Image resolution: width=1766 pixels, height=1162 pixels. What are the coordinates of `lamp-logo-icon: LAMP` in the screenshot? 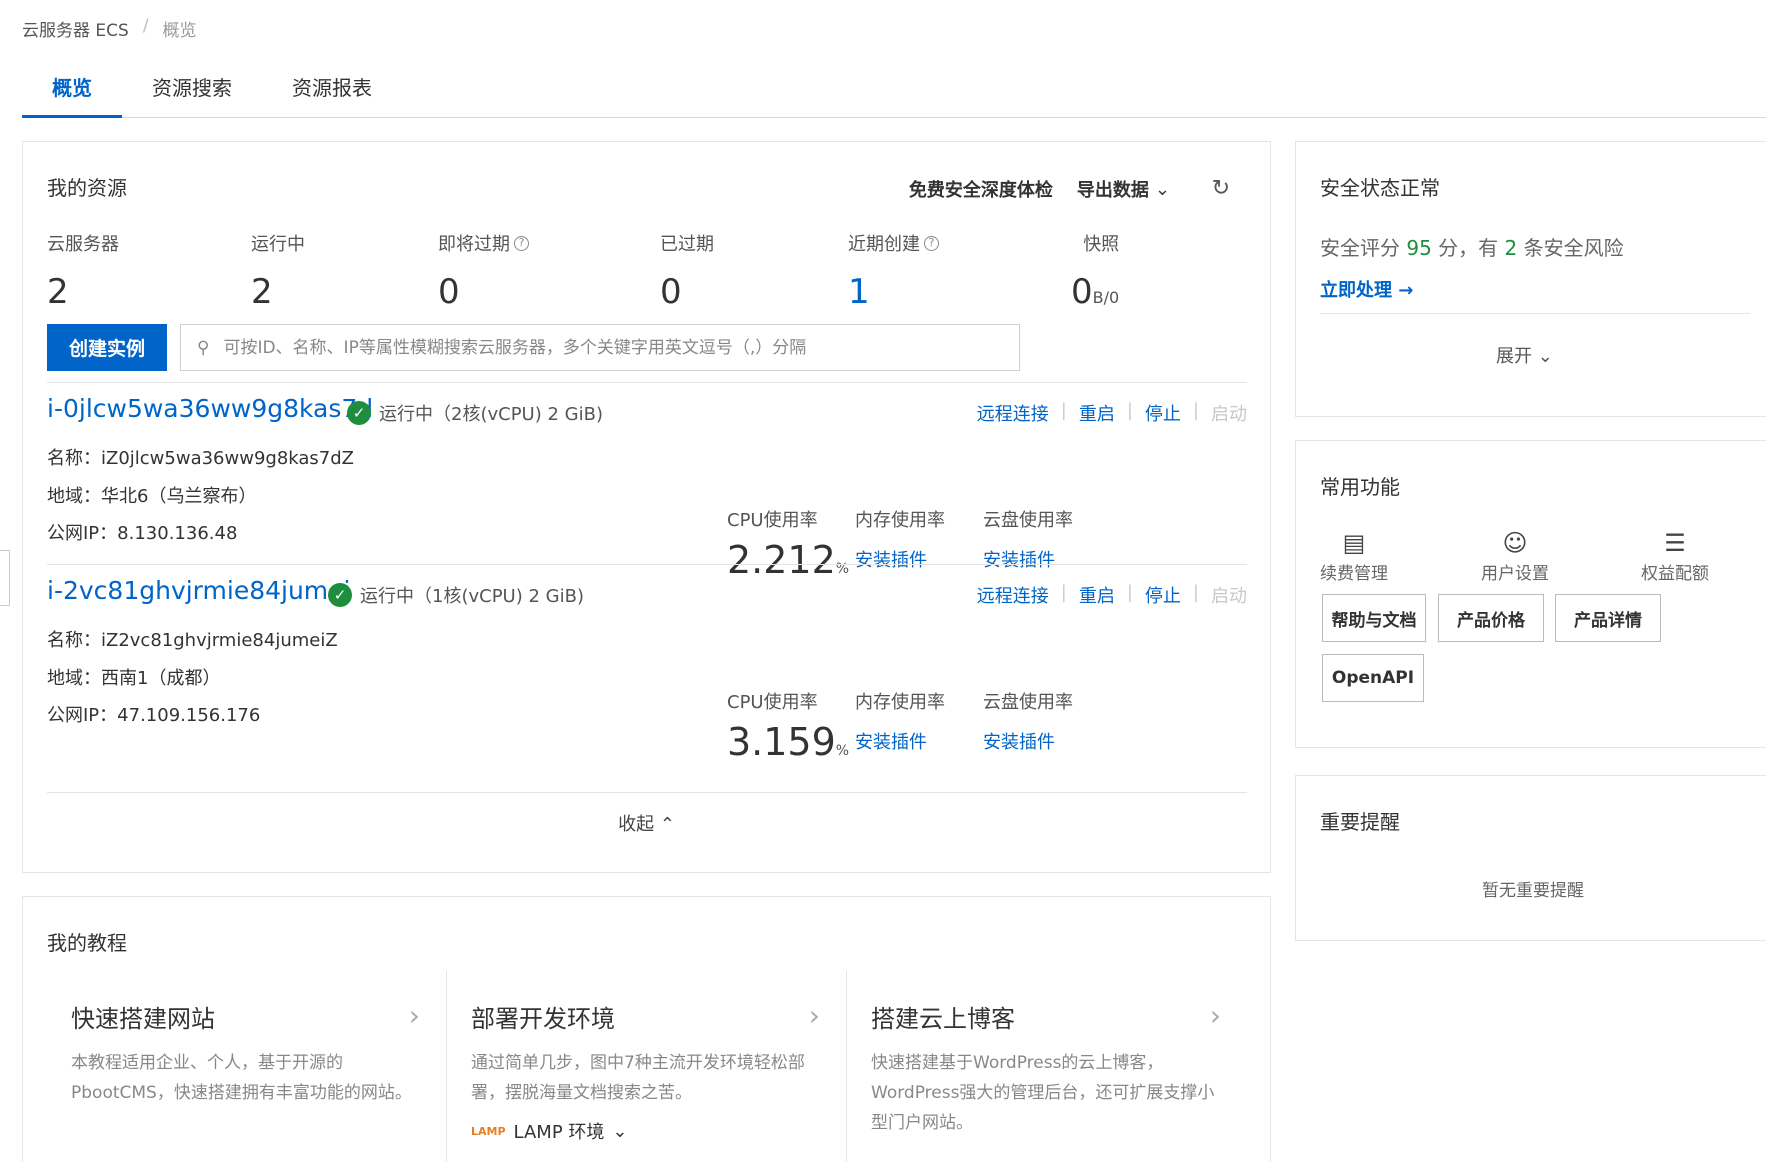 It's located at (488, 1131).